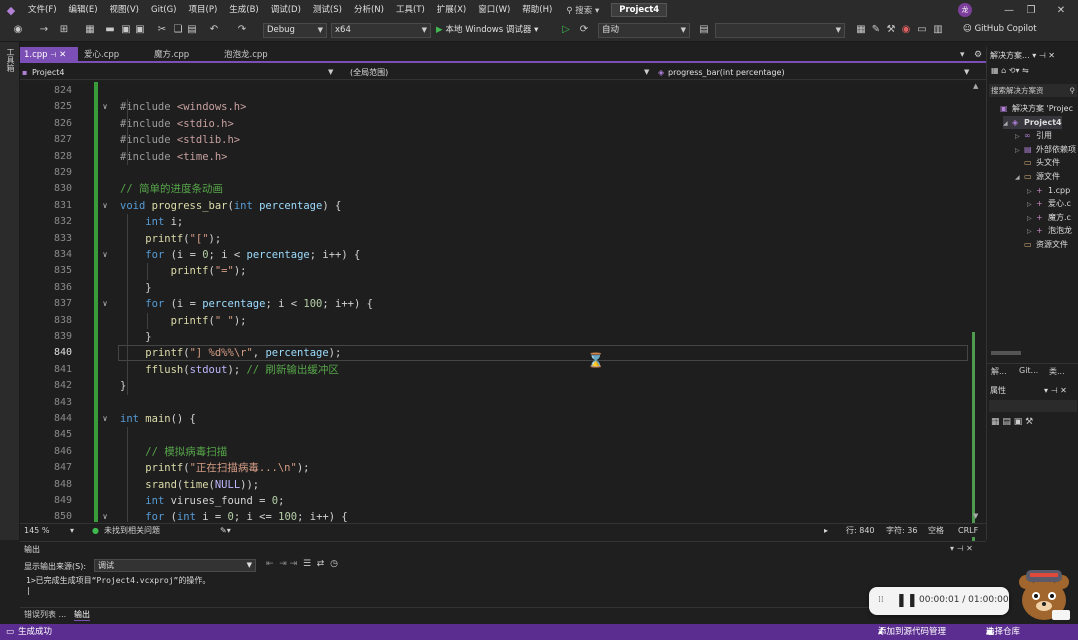 This screenshot has height=640, width=1078. What do you see at coordinates (975, 86) in the screenshot?
I see `scroll-up-icon: ▲` at bounding box center [975, 86].